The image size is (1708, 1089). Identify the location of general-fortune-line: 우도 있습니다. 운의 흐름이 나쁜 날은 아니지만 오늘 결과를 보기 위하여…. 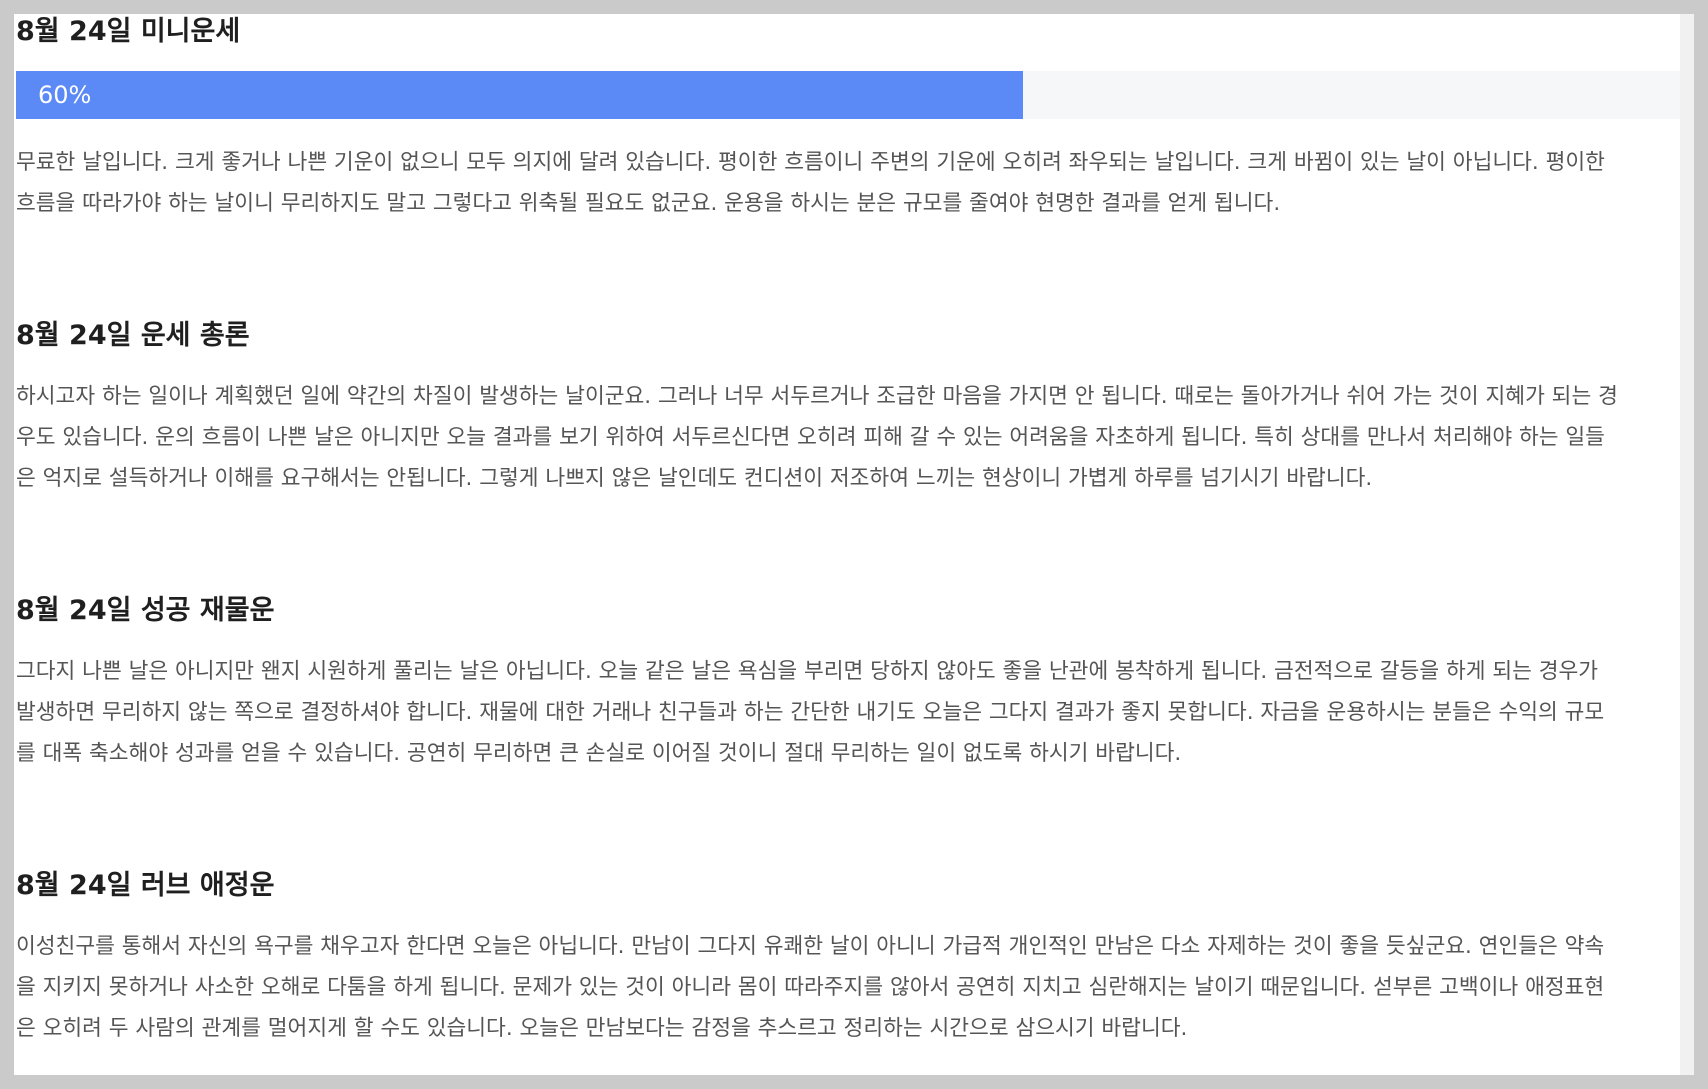
(810, 437).